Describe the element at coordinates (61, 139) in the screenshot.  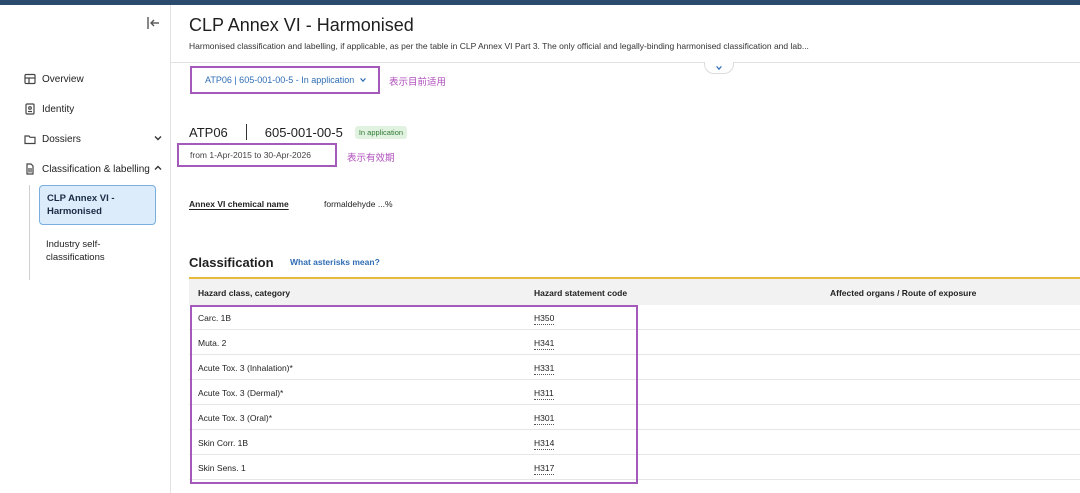
I see `sidebar-item-label: Dossiers` at that location.